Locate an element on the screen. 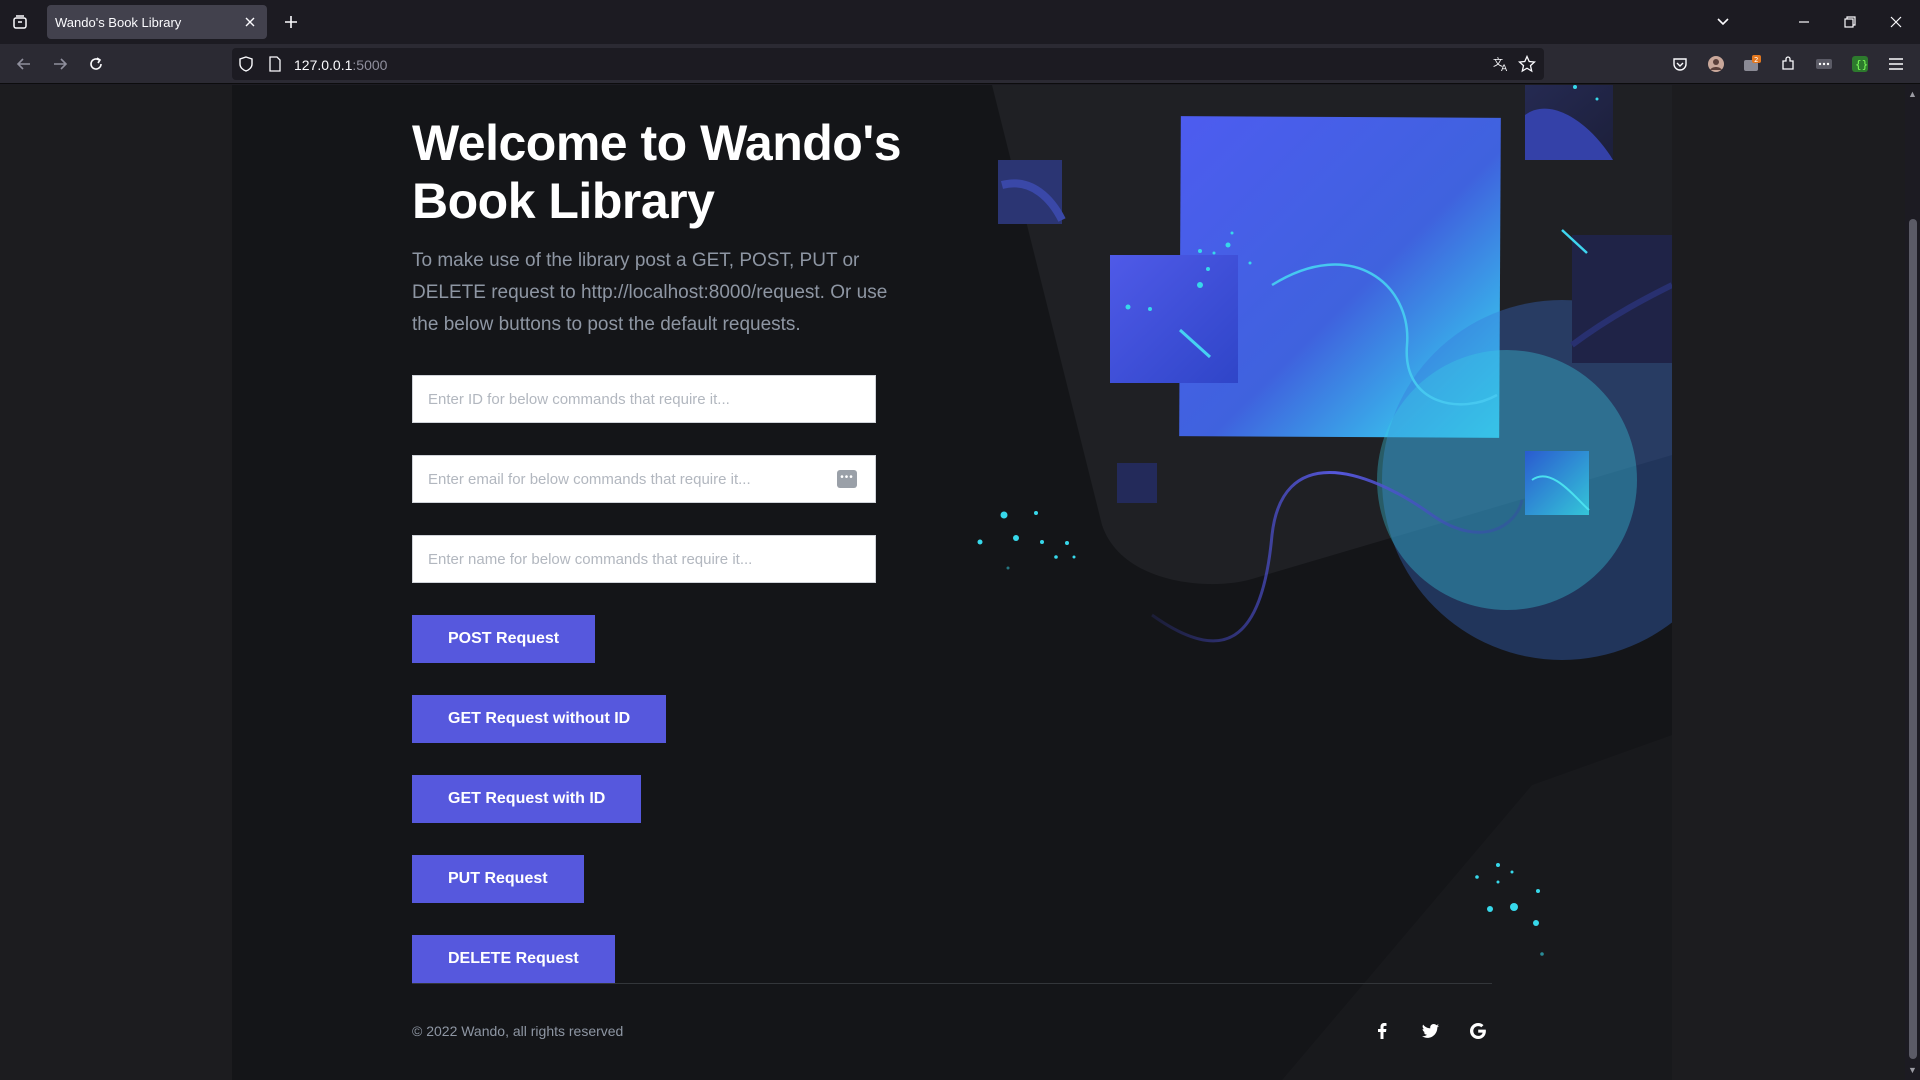  page-title: Welcome to Wando's Book Library is located at coordinates (657, 172).